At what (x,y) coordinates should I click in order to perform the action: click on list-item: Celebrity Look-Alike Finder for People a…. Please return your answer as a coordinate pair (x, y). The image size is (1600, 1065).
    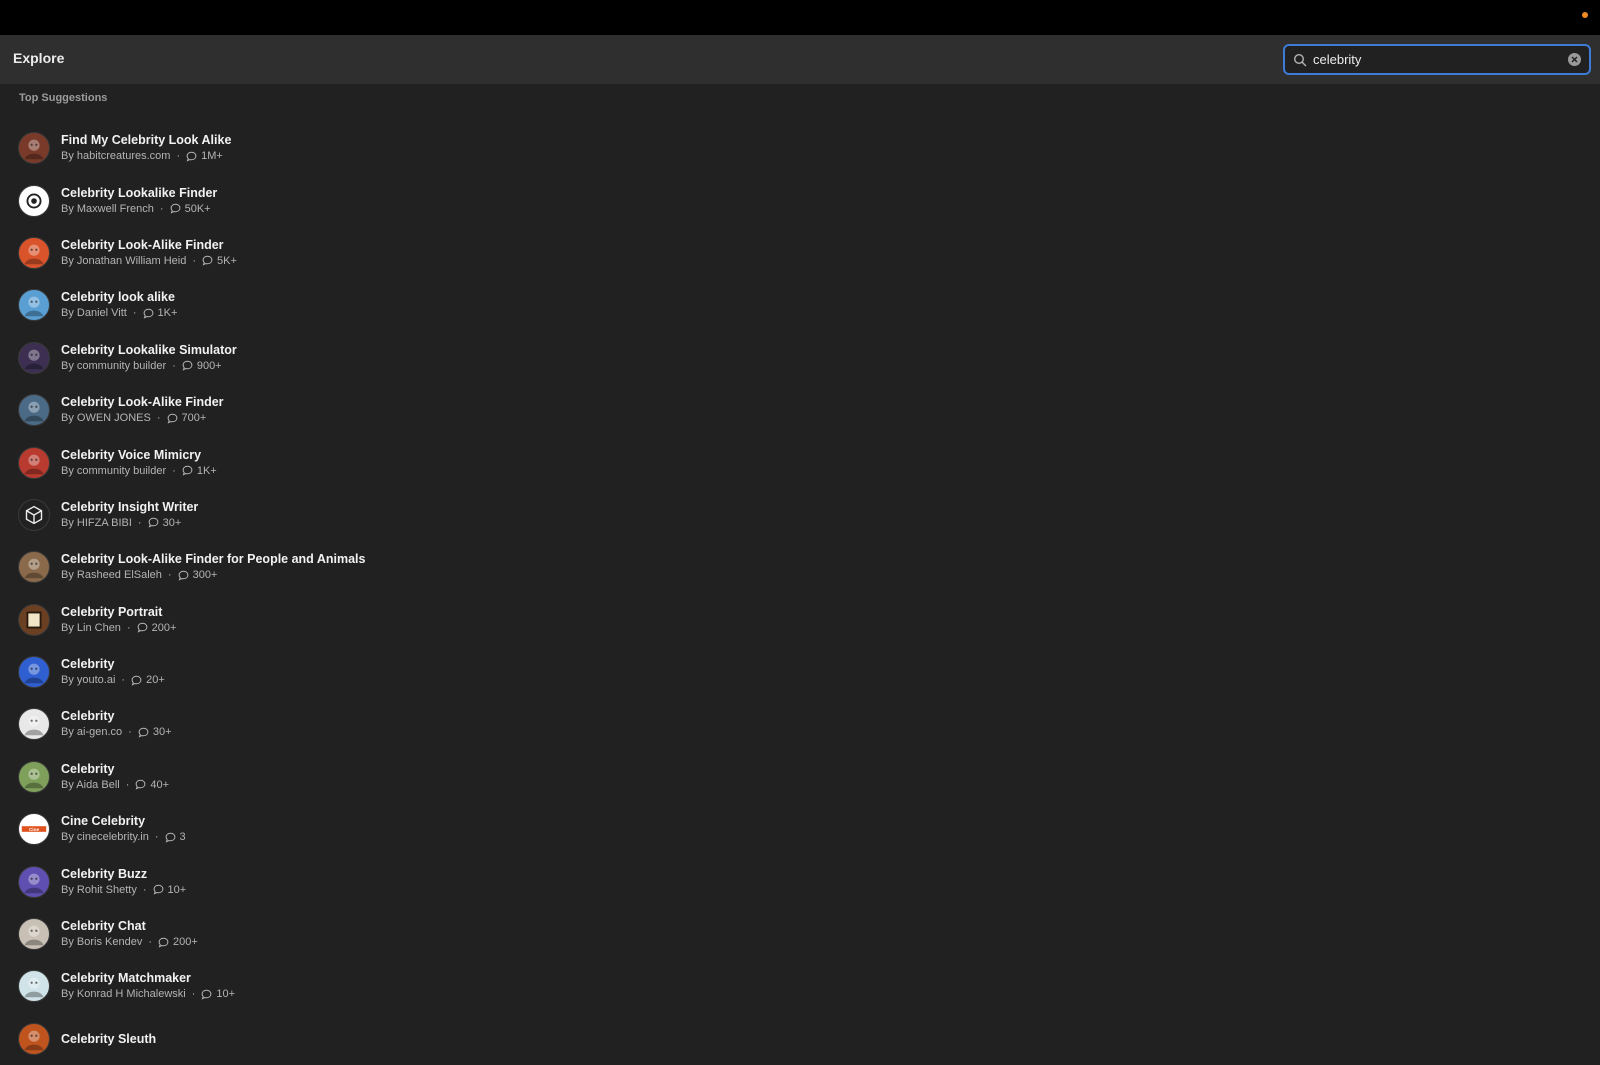
    Looking at the image, I should click on (368, 567).